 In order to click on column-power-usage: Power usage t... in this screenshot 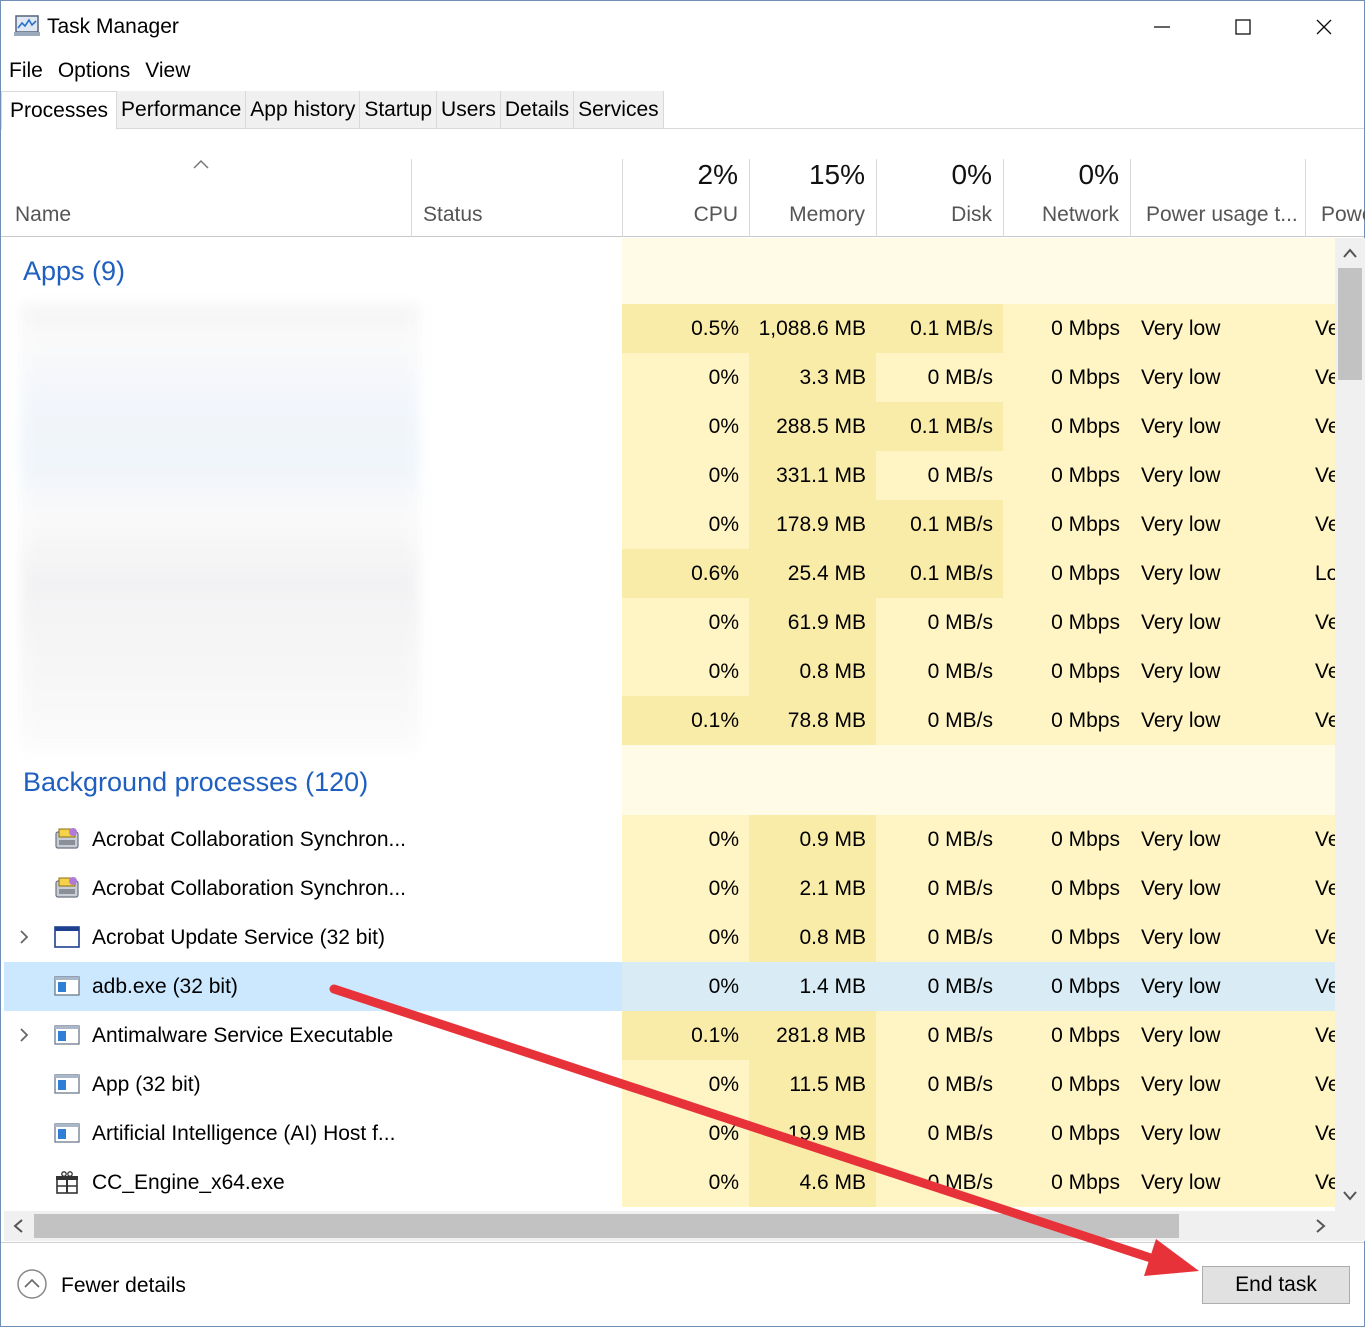, I will do `click(1222, 215)`.